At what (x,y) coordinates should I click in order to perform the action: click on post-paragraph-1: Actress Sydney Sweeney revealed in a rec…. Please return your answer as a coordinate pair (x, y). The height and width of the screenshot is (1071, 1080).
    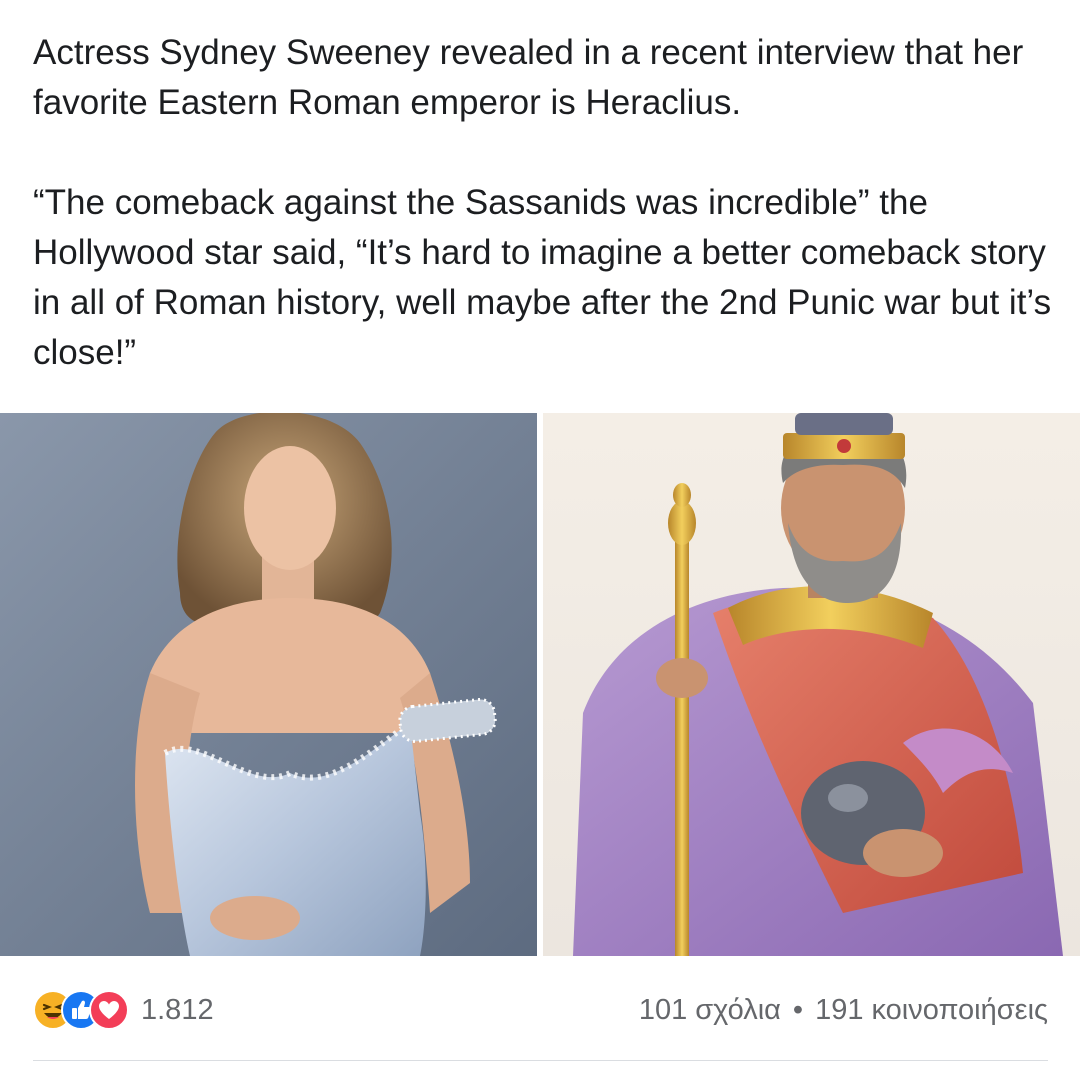
    Looking at the image, I should click on (528, 77).